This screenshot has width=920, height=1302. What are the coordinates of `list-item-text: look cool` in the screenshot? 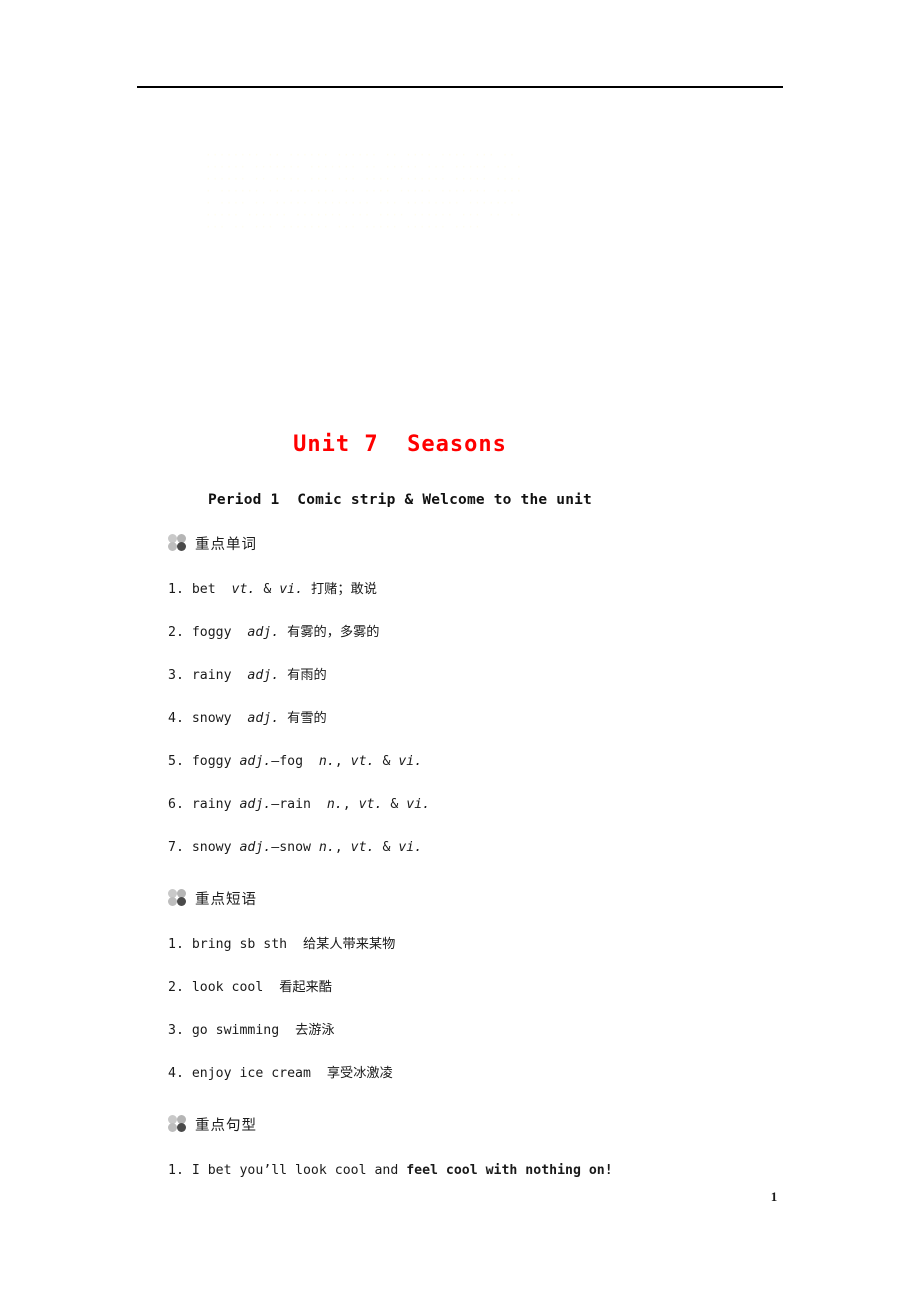 It's located at (235, 987).